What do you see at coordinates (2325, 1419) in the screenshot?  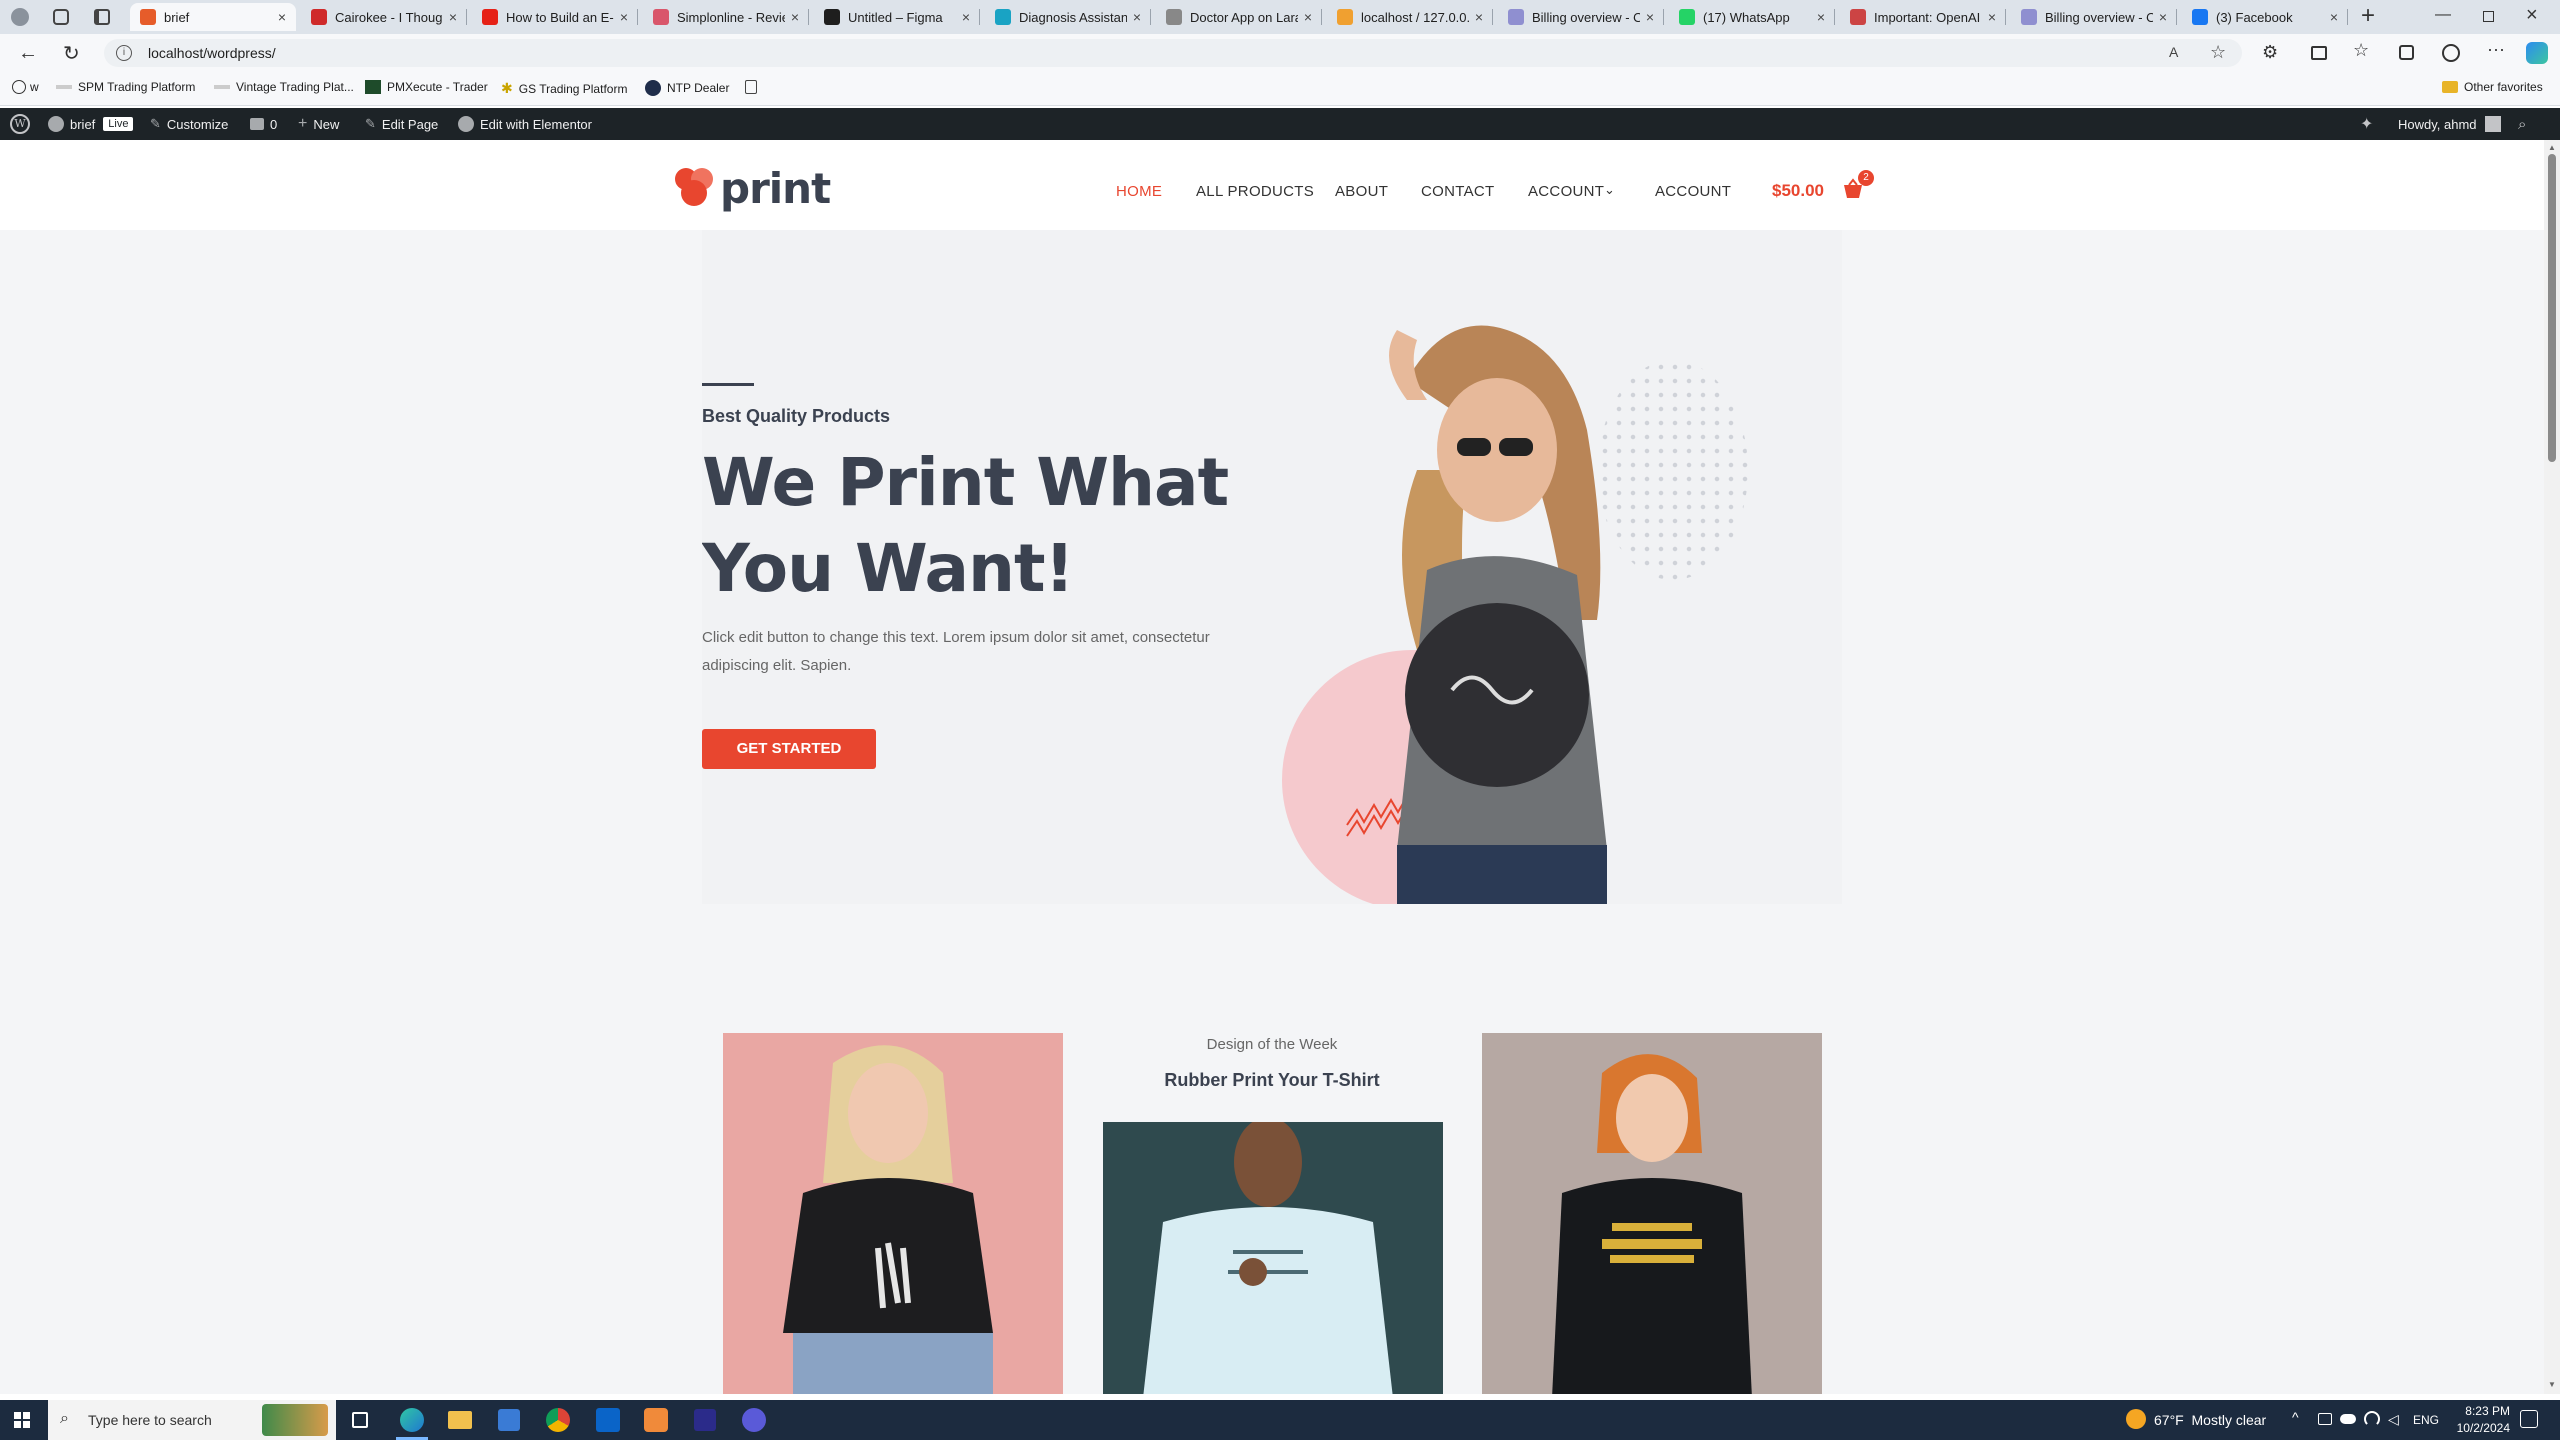 I see `tray-network-icon` at bounding box center [2325, 1419].